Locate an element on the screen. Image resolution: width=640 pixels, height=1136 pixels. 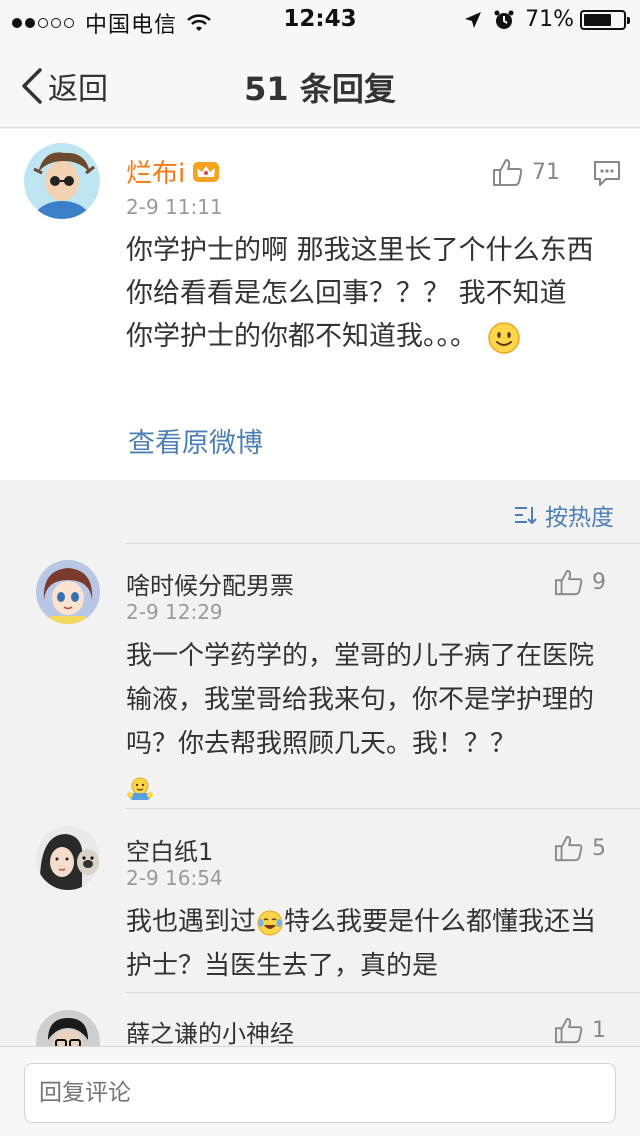
battery-percent: 71% is located at coordinates (549, 19).